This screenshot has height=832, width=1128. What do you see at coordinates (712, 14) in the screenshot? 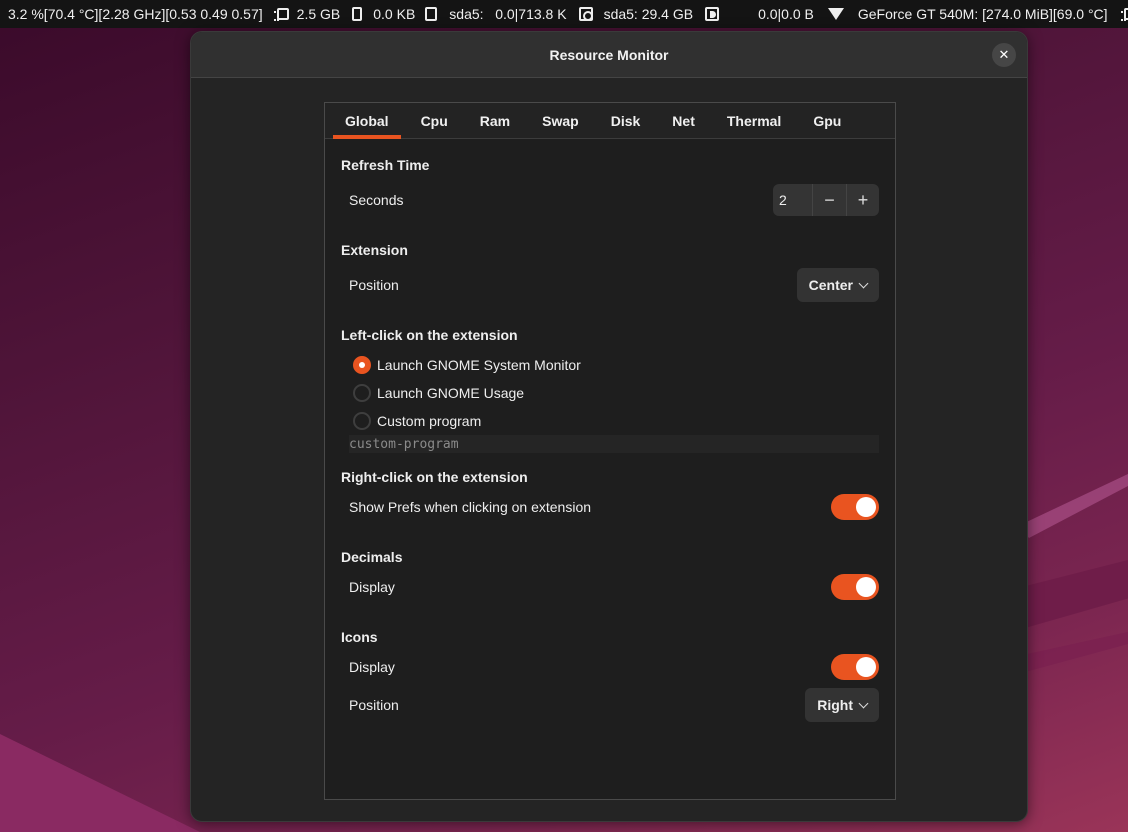
I see `disk-space-icon` at bounding box center [712, 14].